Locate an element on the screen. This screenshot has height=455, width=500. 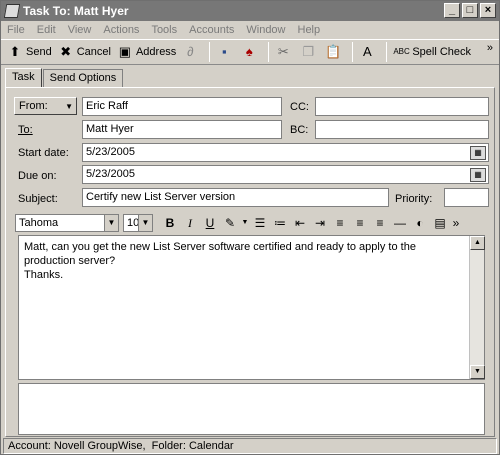
menu-help: Help is located at coordinates (309, 30).